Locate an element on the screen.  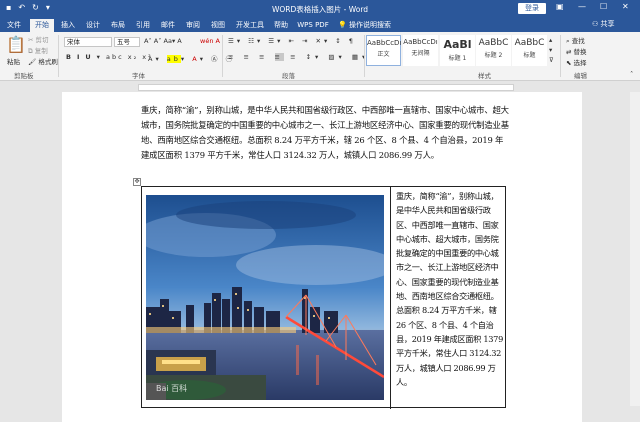
paragraph-group-label: 段落 is located at coordinates (288, 76).